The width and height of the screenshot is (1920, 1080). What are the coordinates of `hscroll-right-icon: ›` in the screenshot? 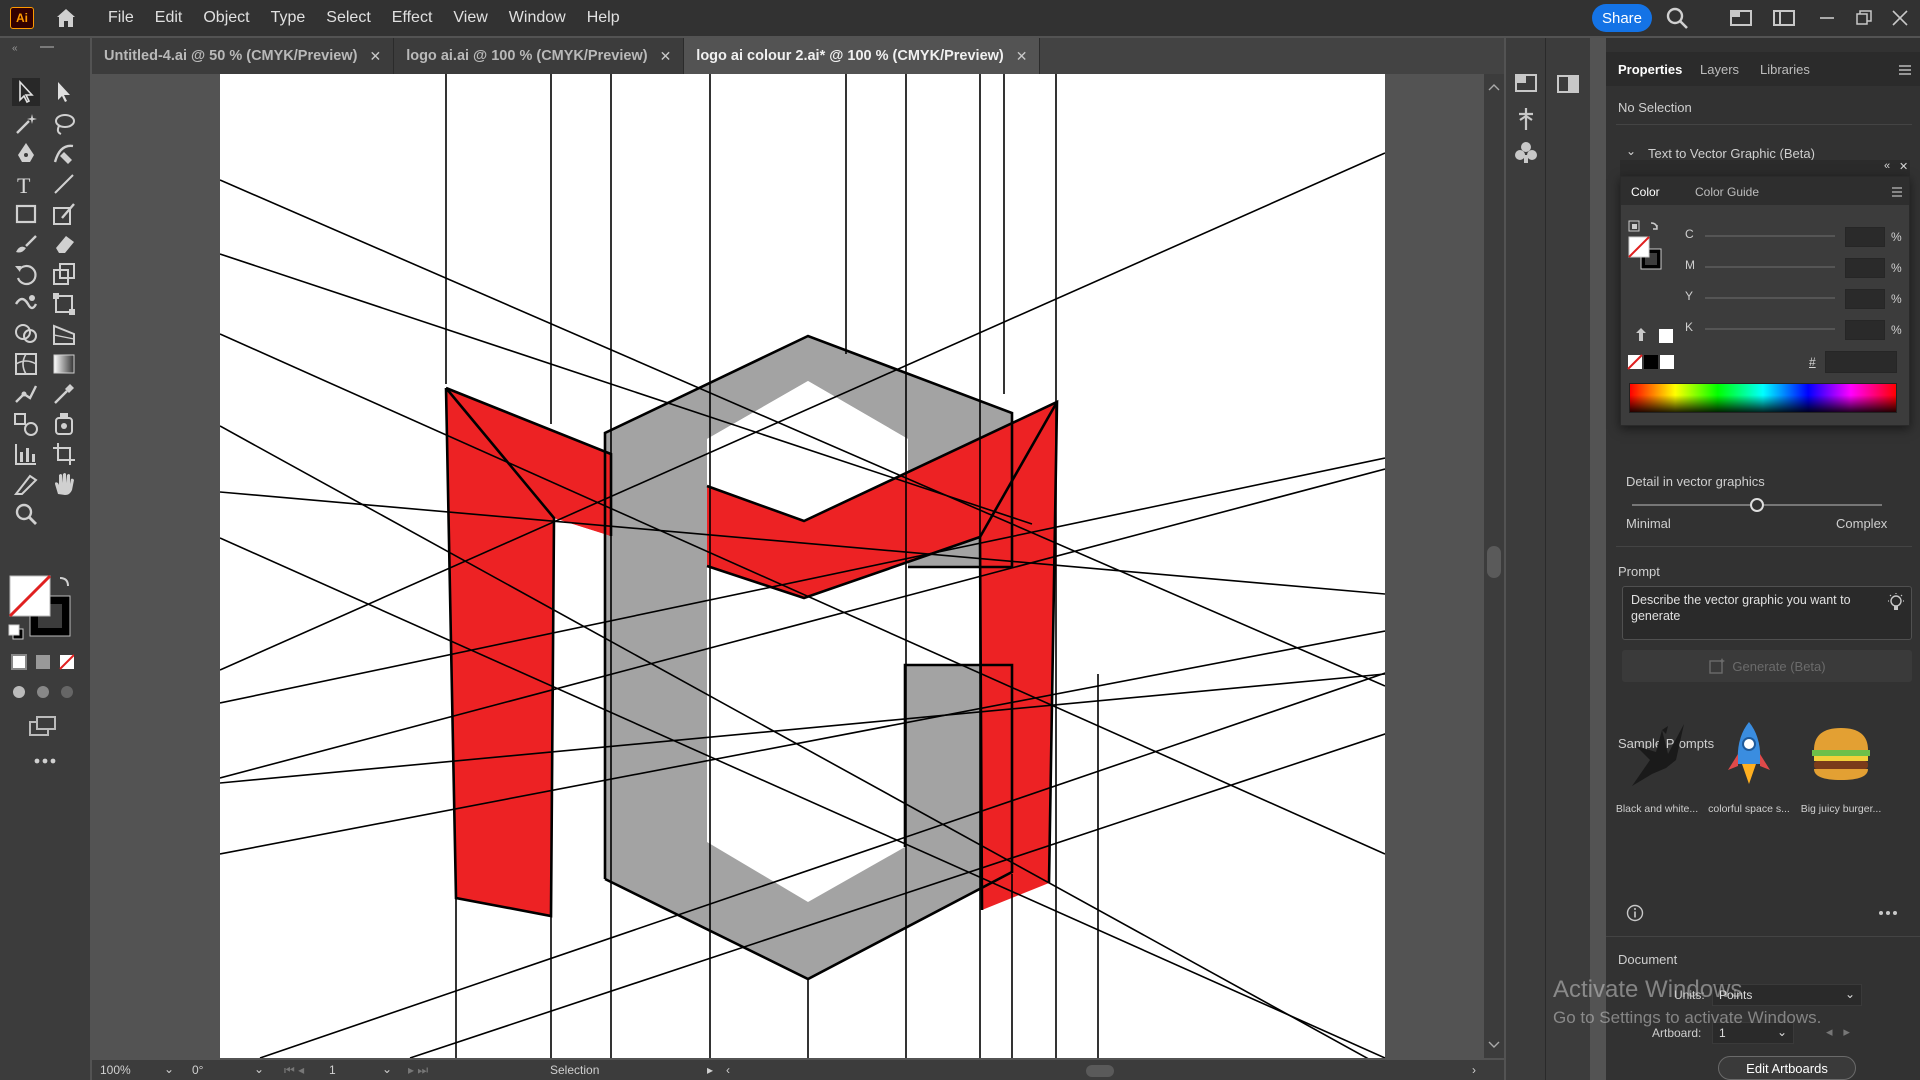 It's located at (1474, 1070).